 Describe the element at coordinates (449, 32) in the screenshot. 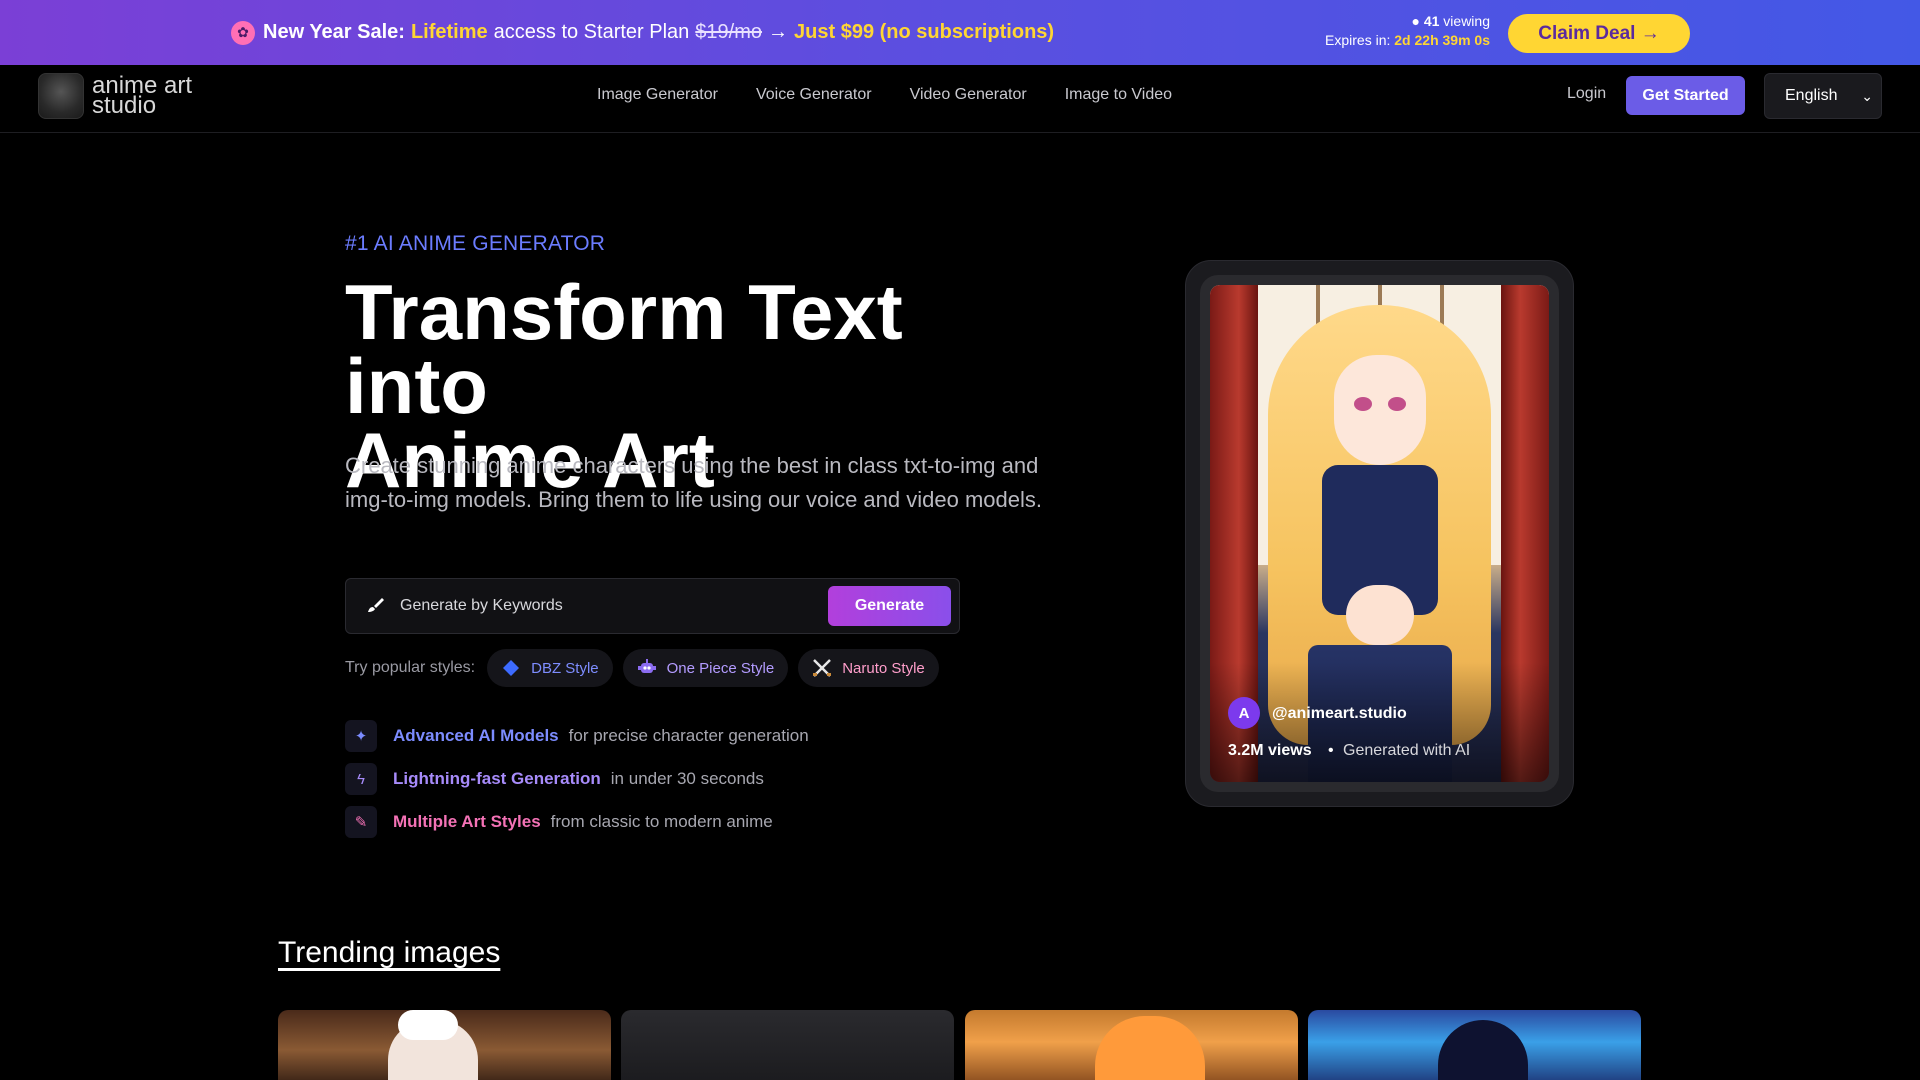

I see `promo-lifetime: Lifetime` at that location.